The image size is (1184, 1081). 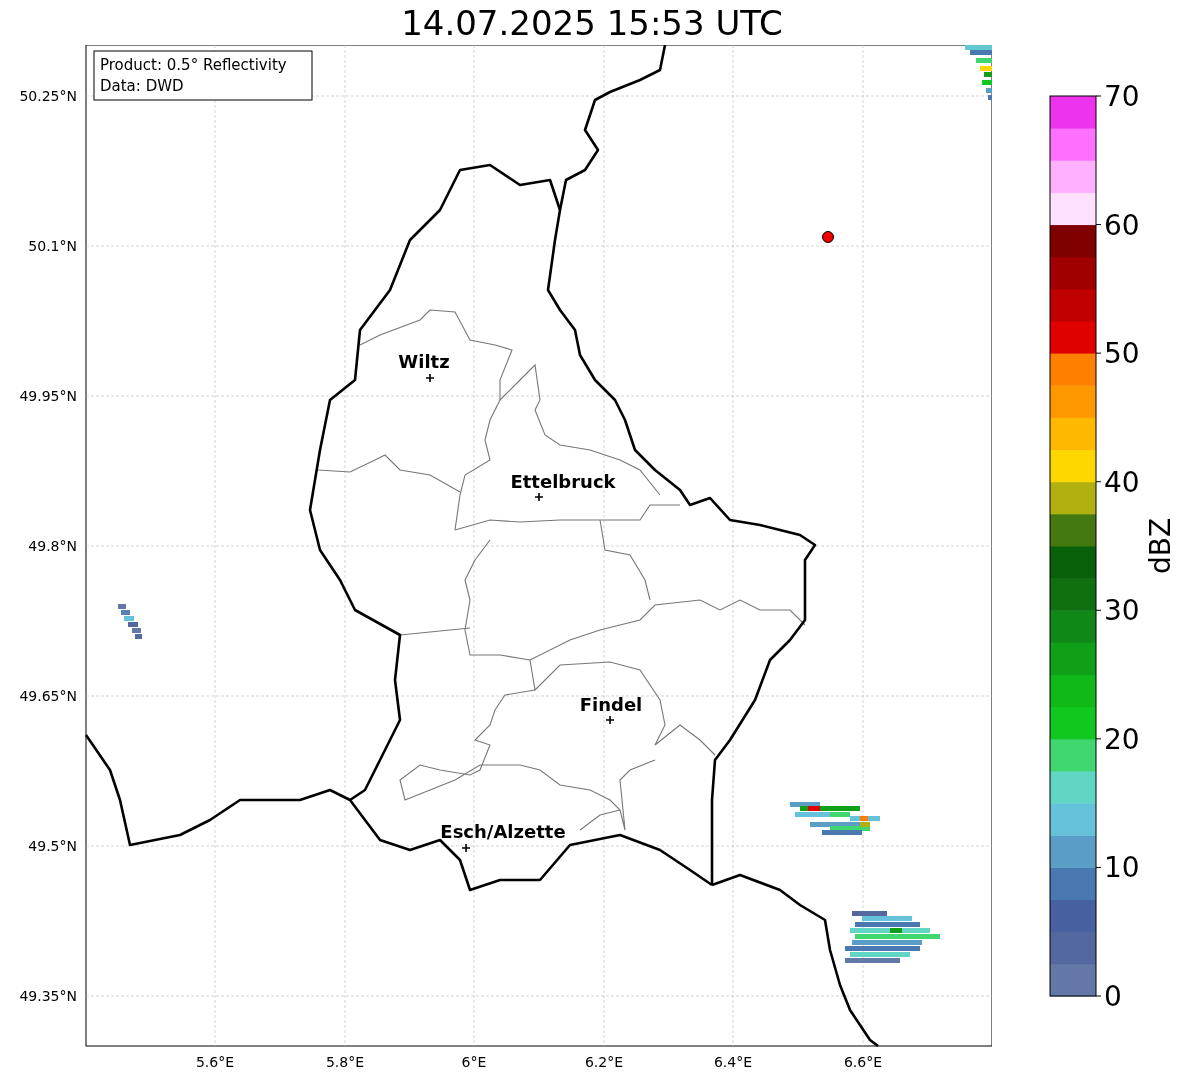 What do you see at coordinates (503, 831) in the screenshot?
I see `city-label: Esch/Alzette` at bounding box center [503, 831].